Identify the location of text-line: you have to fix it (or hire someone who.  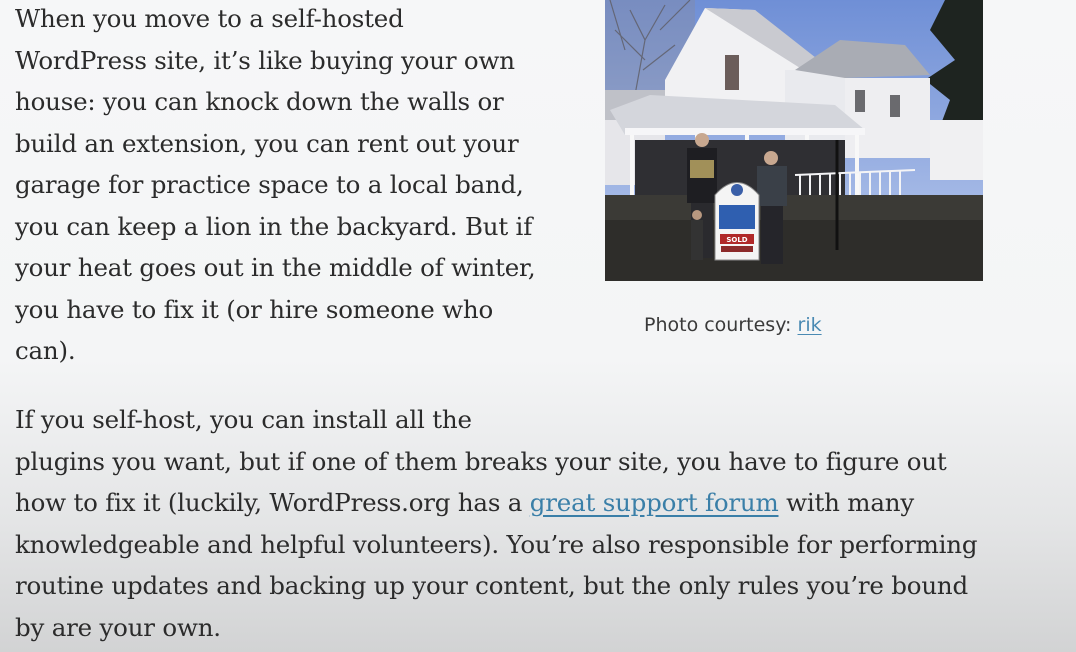
(254, 309).